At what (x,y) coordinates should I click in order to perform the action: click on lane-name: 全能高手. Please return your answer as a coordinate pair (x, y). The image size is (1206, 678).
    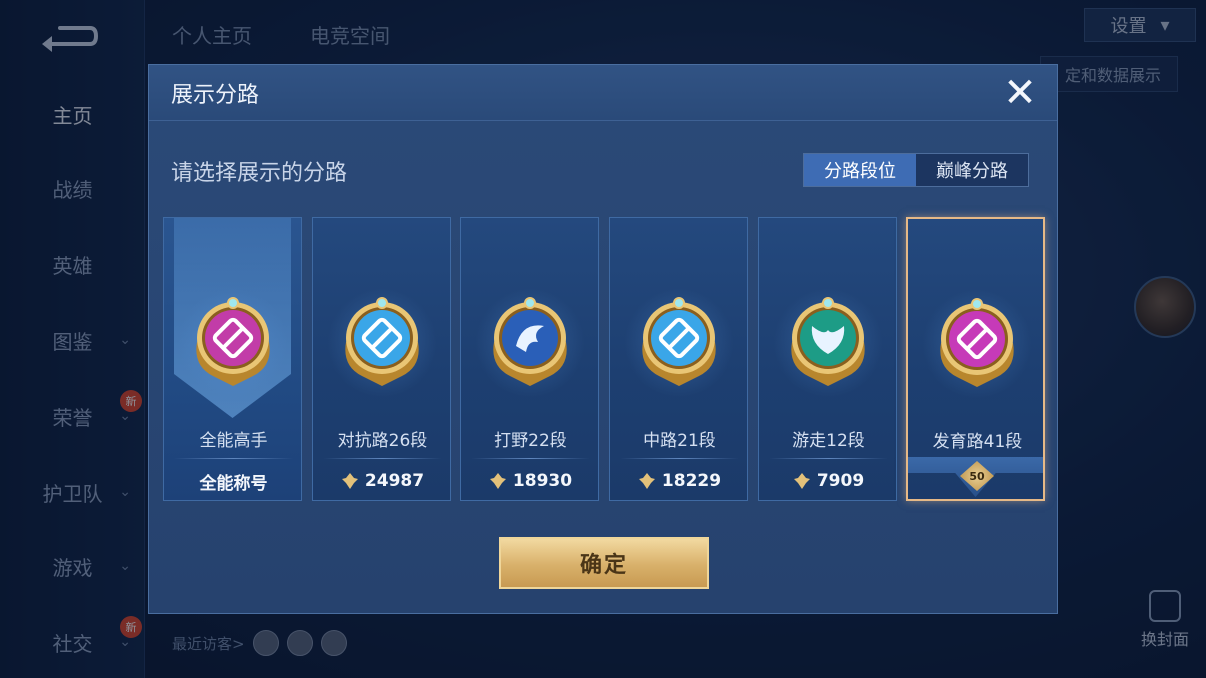
    Looking at the image, I should click on (233, 441).